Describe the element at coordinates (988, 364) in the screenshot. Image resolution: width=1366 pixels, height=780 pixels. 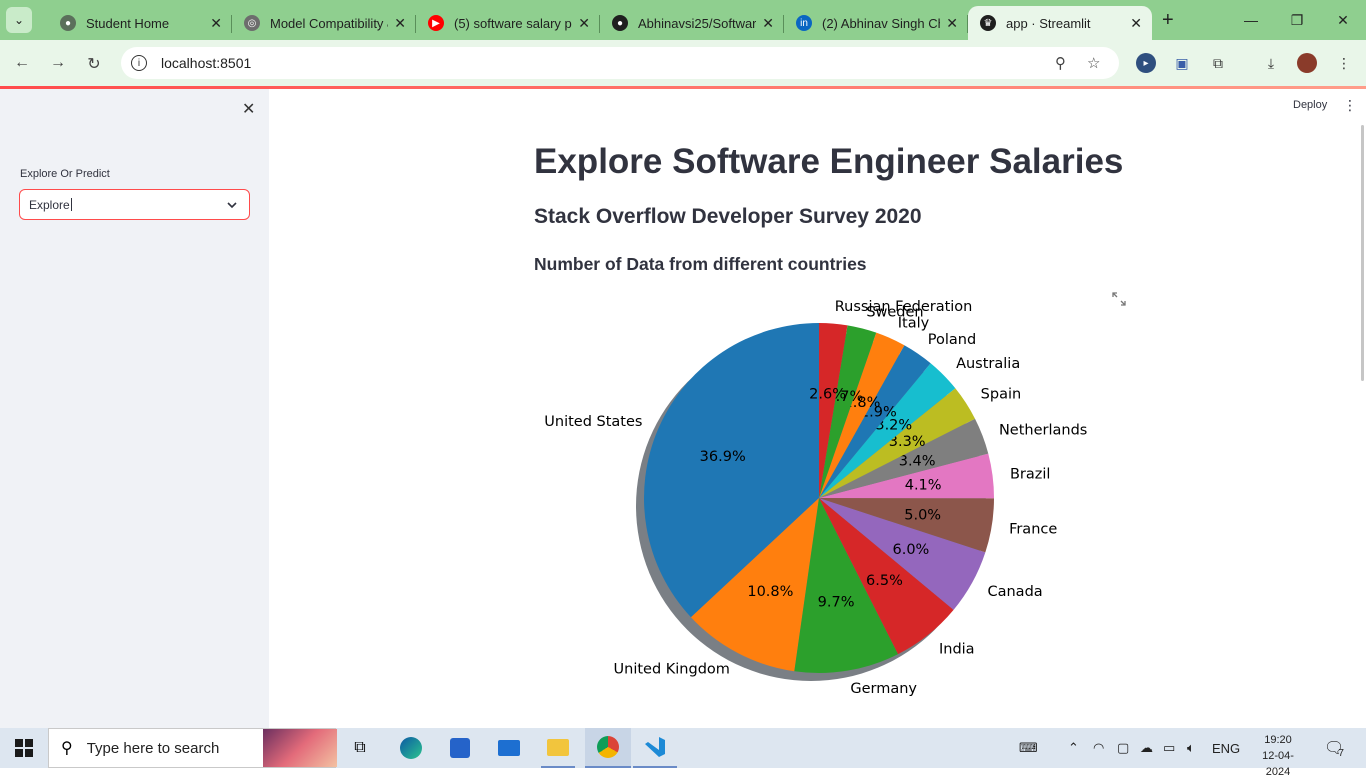
I see `pie-category-label: Australia` at that location.